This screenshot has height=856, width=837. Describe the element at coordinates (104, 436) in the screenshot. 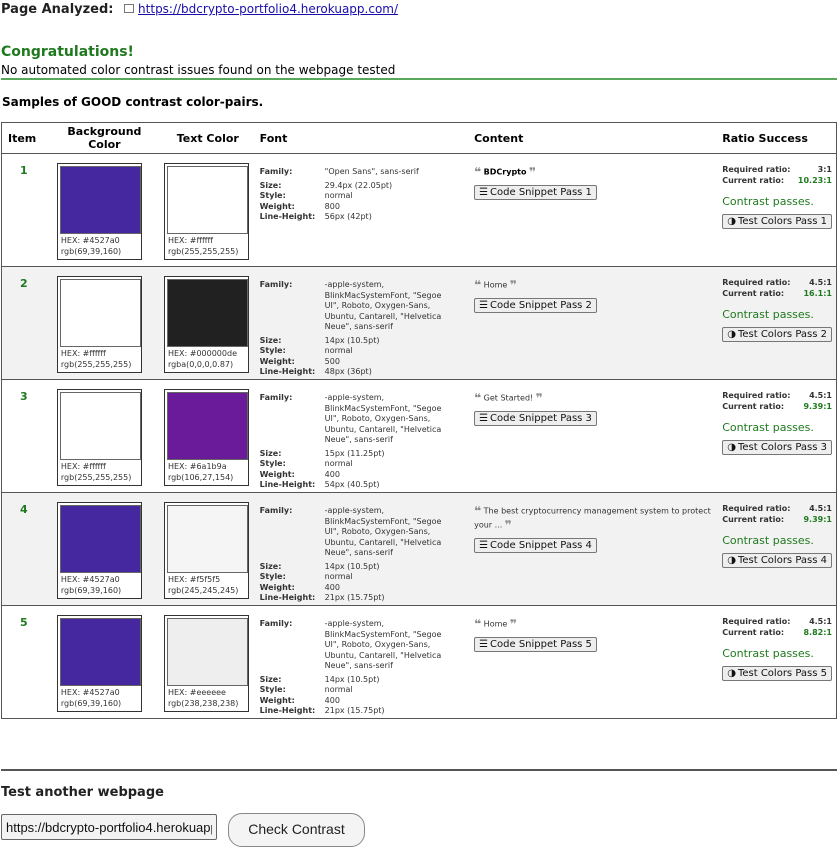

I see `background-color-cell: HEX: #ffffff rgb(255,255,255)` at that location.